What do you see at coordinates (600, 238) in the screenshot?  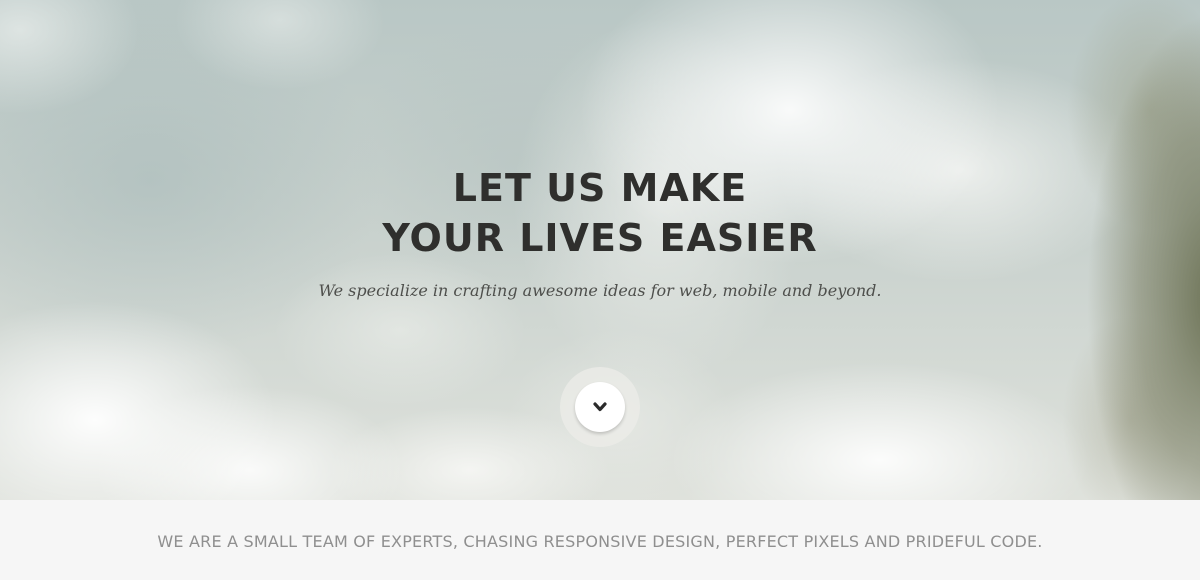 I see `hero-title-line-2: YOUR LIVES EASIER` at bounding box center [600, 238].